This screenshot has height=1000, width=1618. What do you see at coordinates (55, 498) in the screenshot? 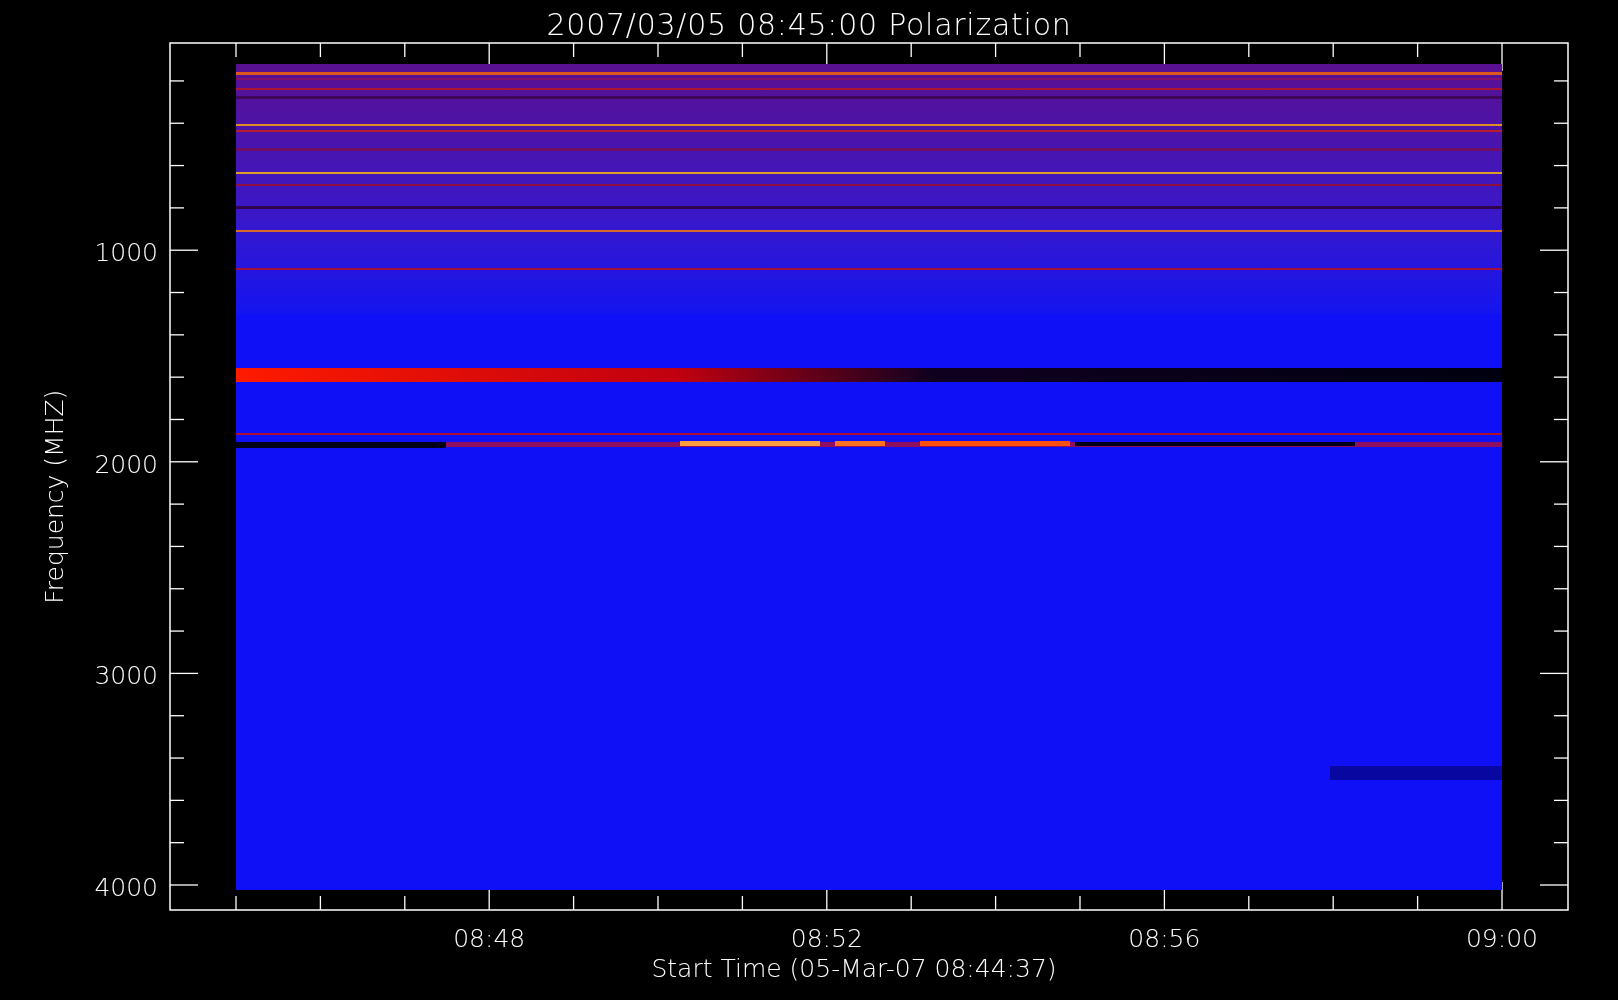
I see `y-axis-label: Frequency (MHZ)` at bounding box center [55, 498].